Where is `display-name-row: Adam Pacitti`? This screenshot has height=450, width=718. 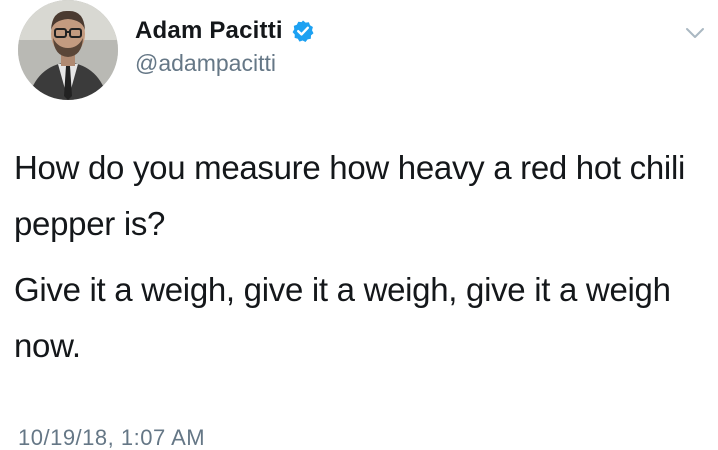
display-name-row: Adam Pacitti is located at coordinates (225, 31).